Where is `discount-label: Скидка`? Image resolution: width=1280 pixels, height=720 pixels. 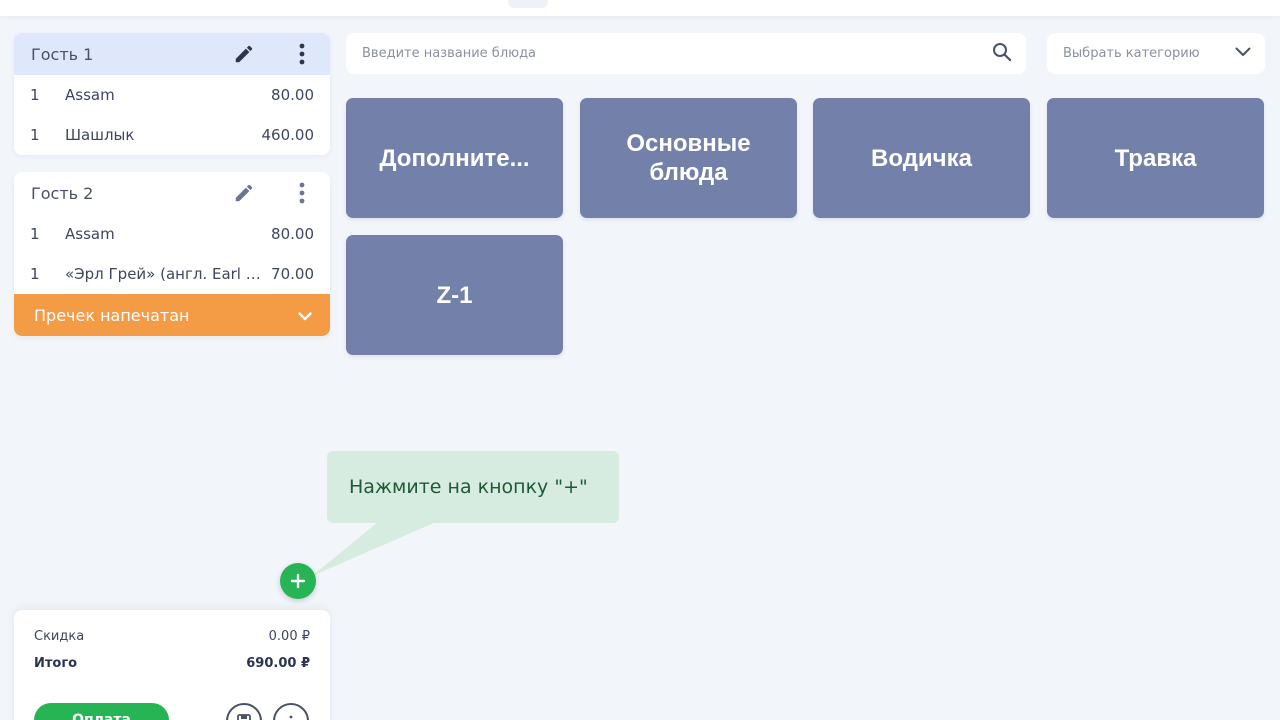 discount-label: Скидка is located at coordinates (59, 636).